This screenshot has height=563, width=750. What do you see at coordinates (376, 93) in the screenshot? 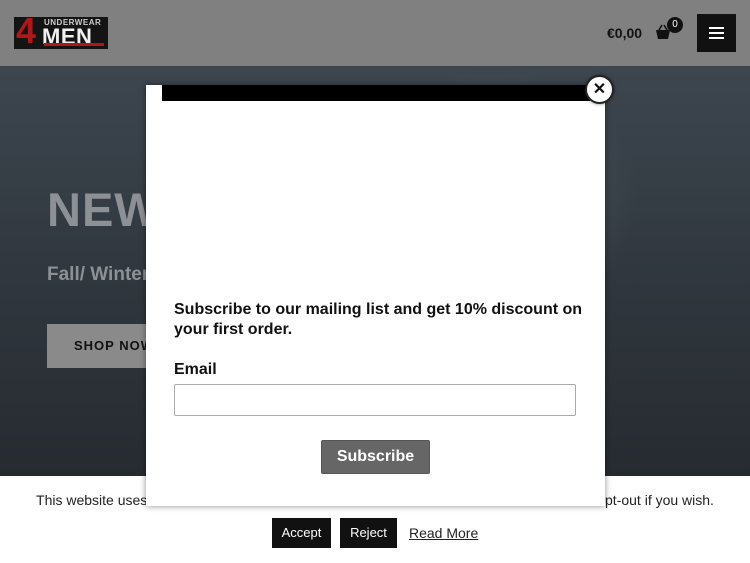
I see `popup-image-strip` at bounding box center [376, 93].